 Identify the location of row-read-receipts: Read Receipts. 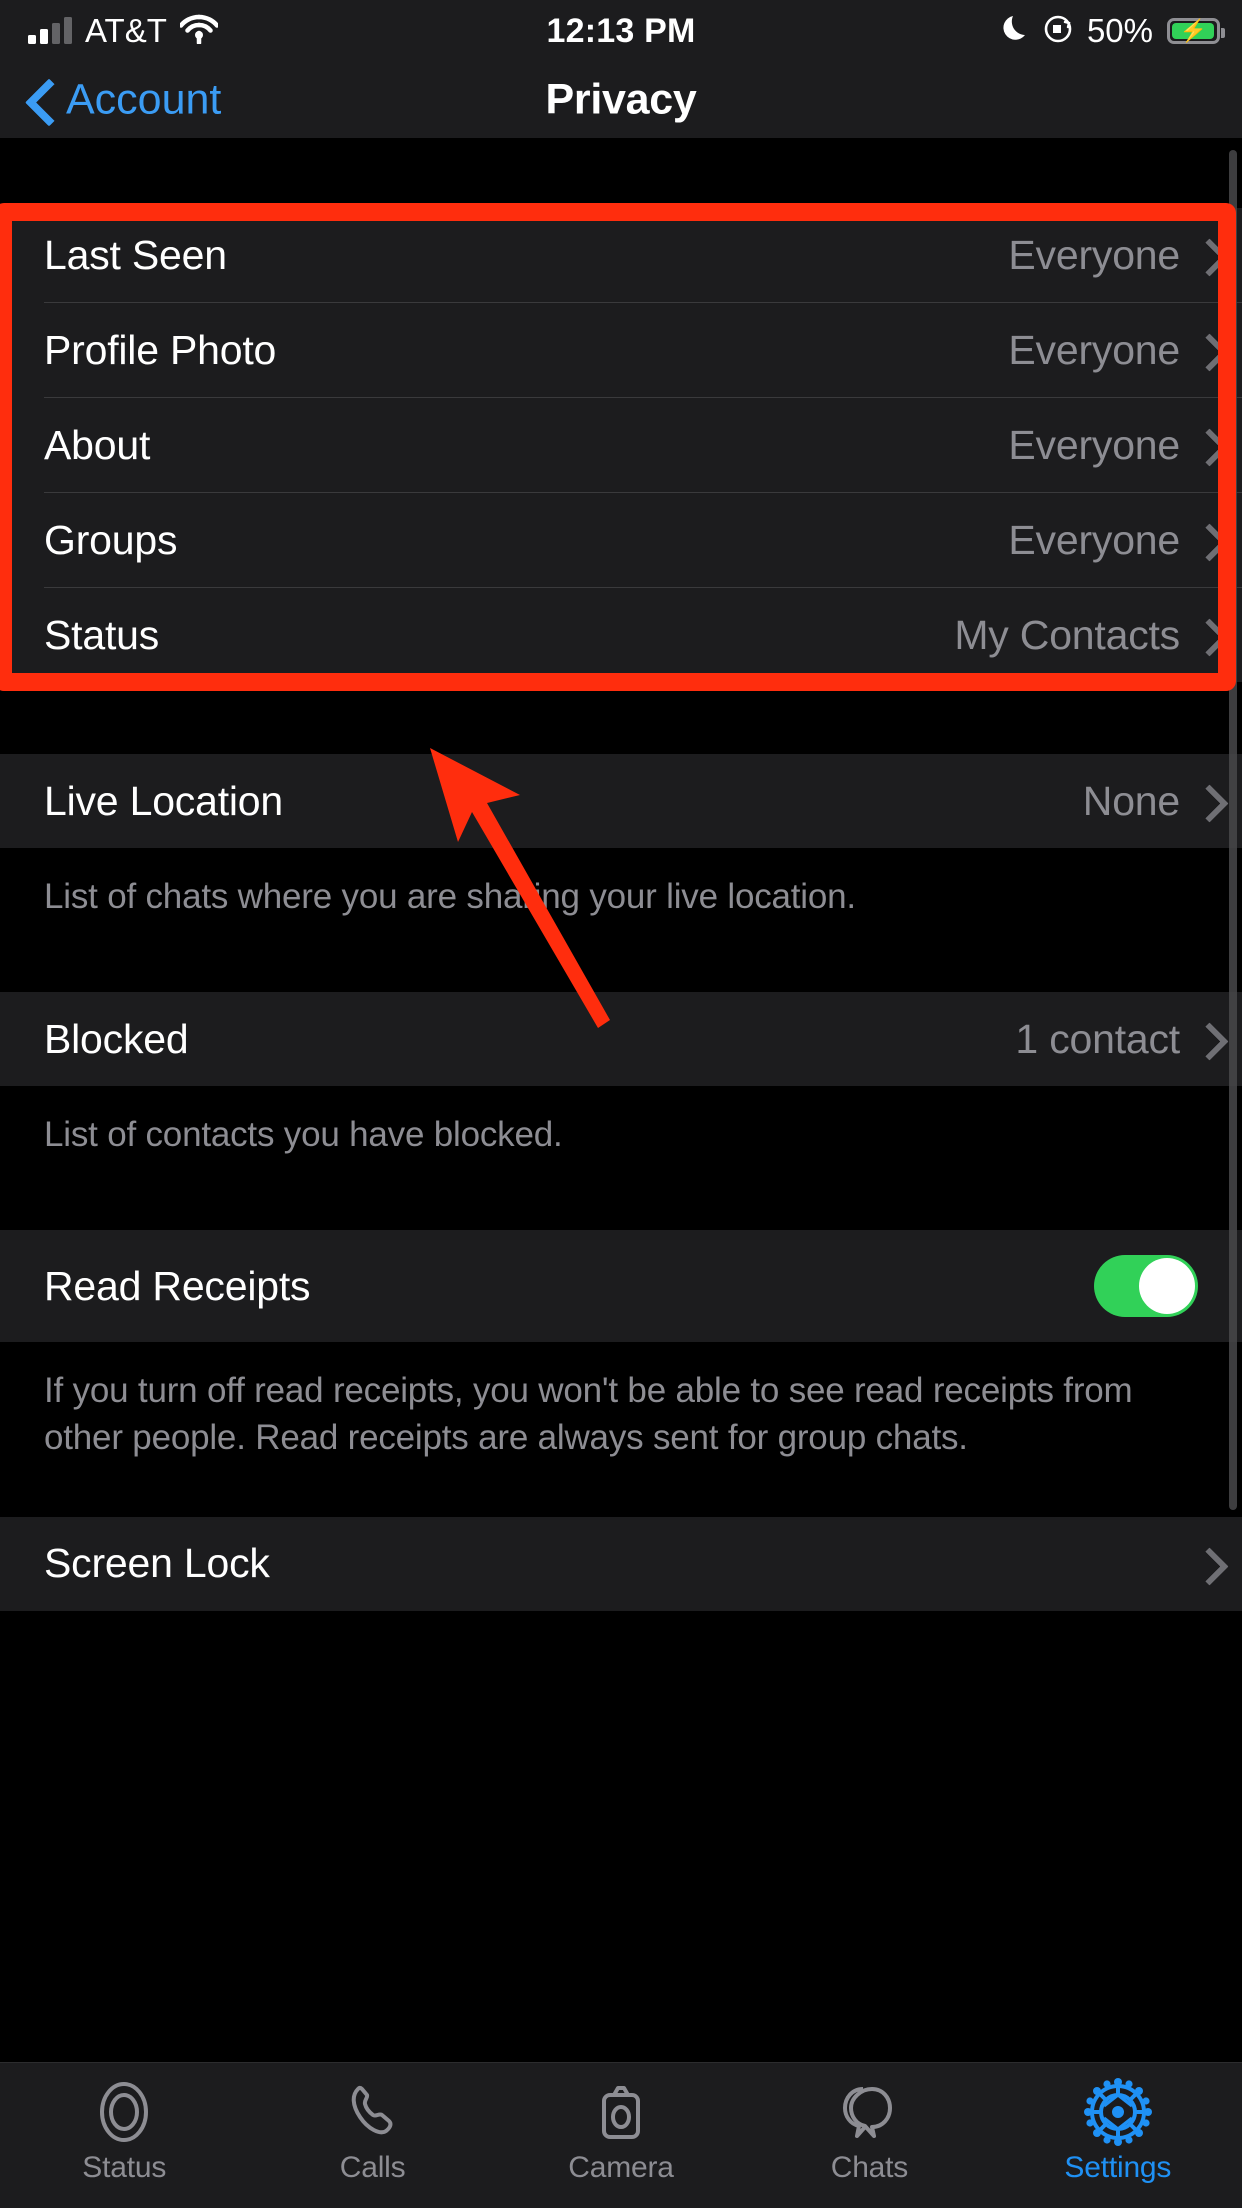
(621, 1286).